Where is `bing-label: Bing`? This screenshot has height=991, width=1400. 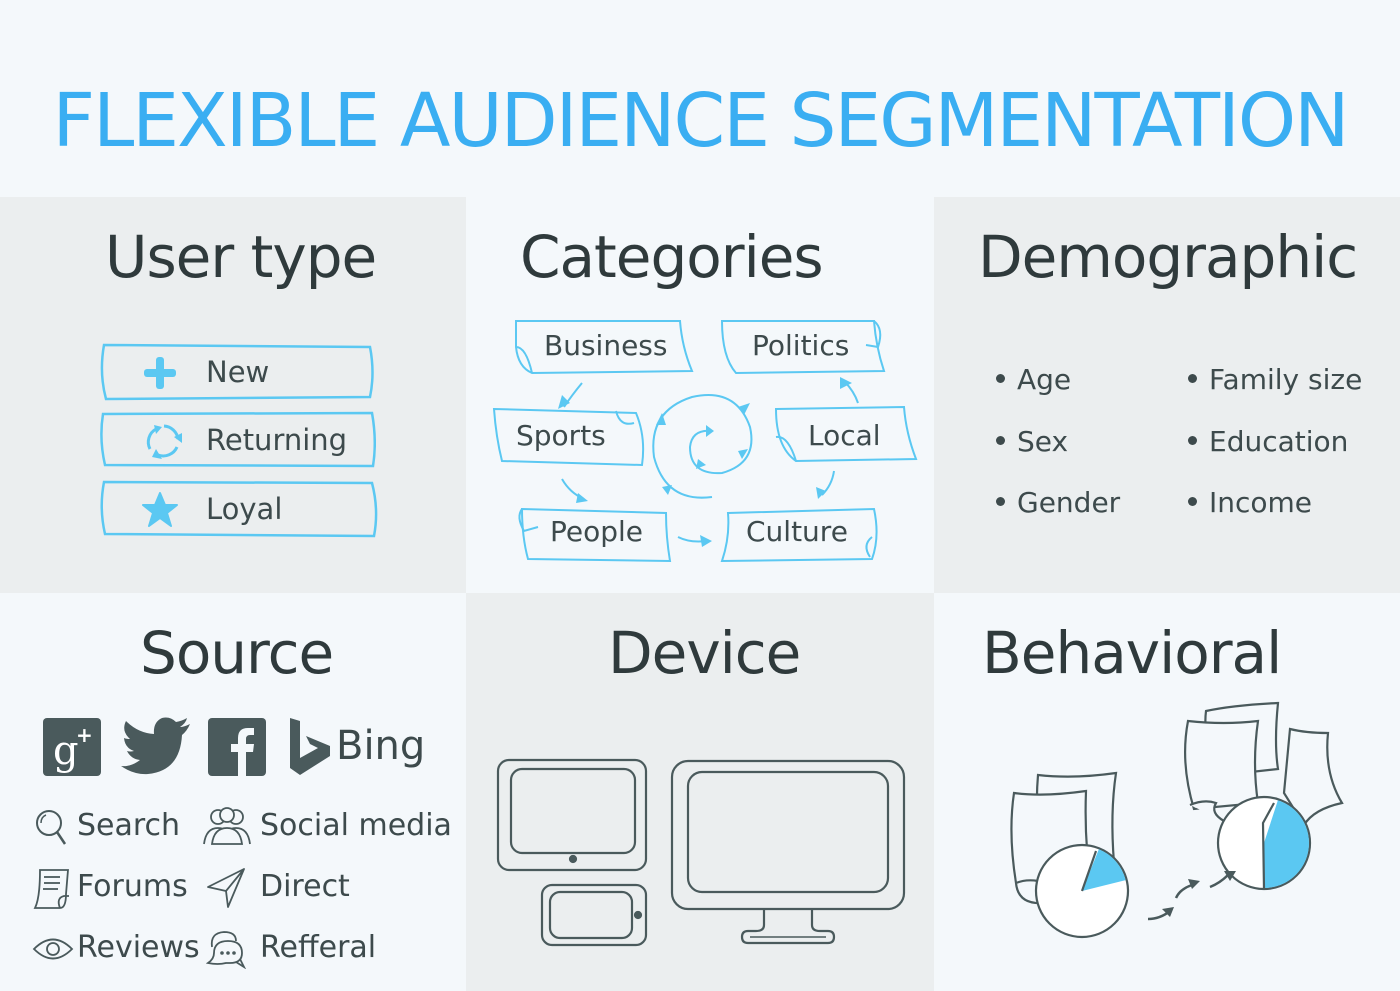 bing-label: Bing is located at coordinates (381, 746).